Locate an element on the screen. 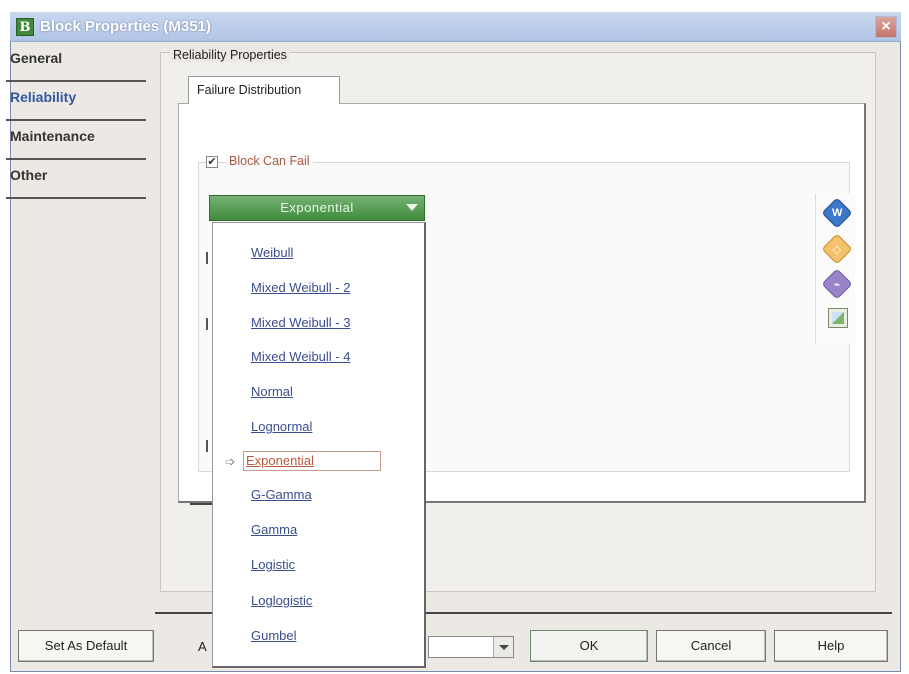  title-bar: B Block Properties (M351) × is located at coordinates (455, 27).